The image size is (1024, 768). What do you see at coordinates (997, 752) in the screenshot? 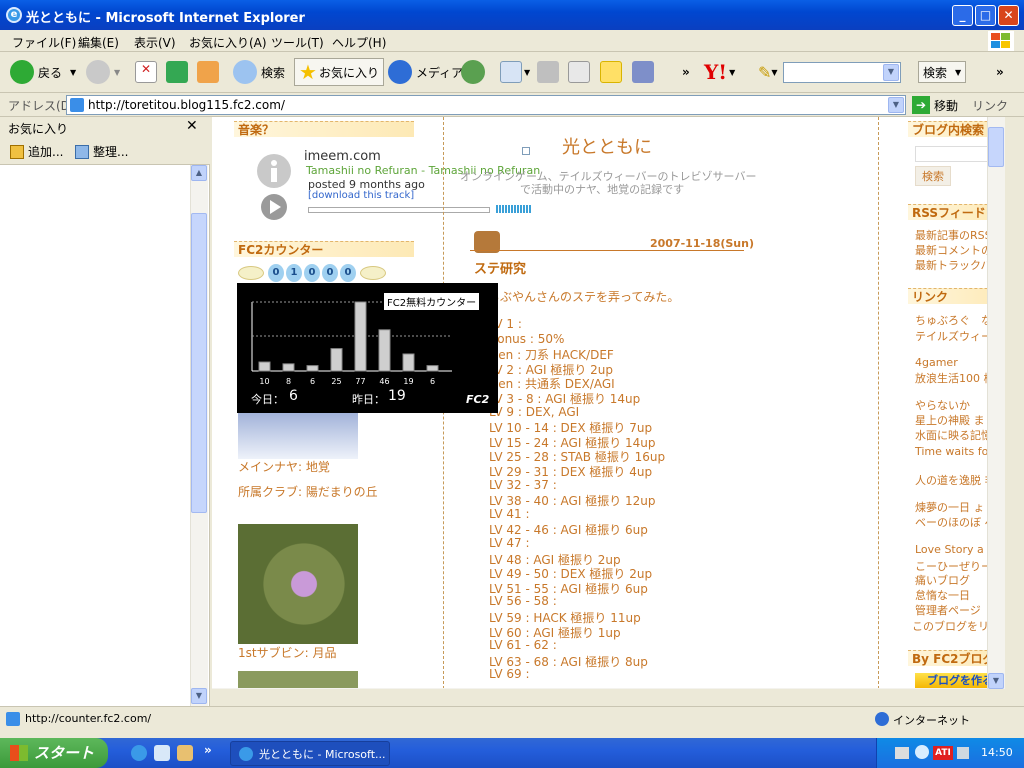
I see `clock: 14:50` at bounding box center [997, 752].